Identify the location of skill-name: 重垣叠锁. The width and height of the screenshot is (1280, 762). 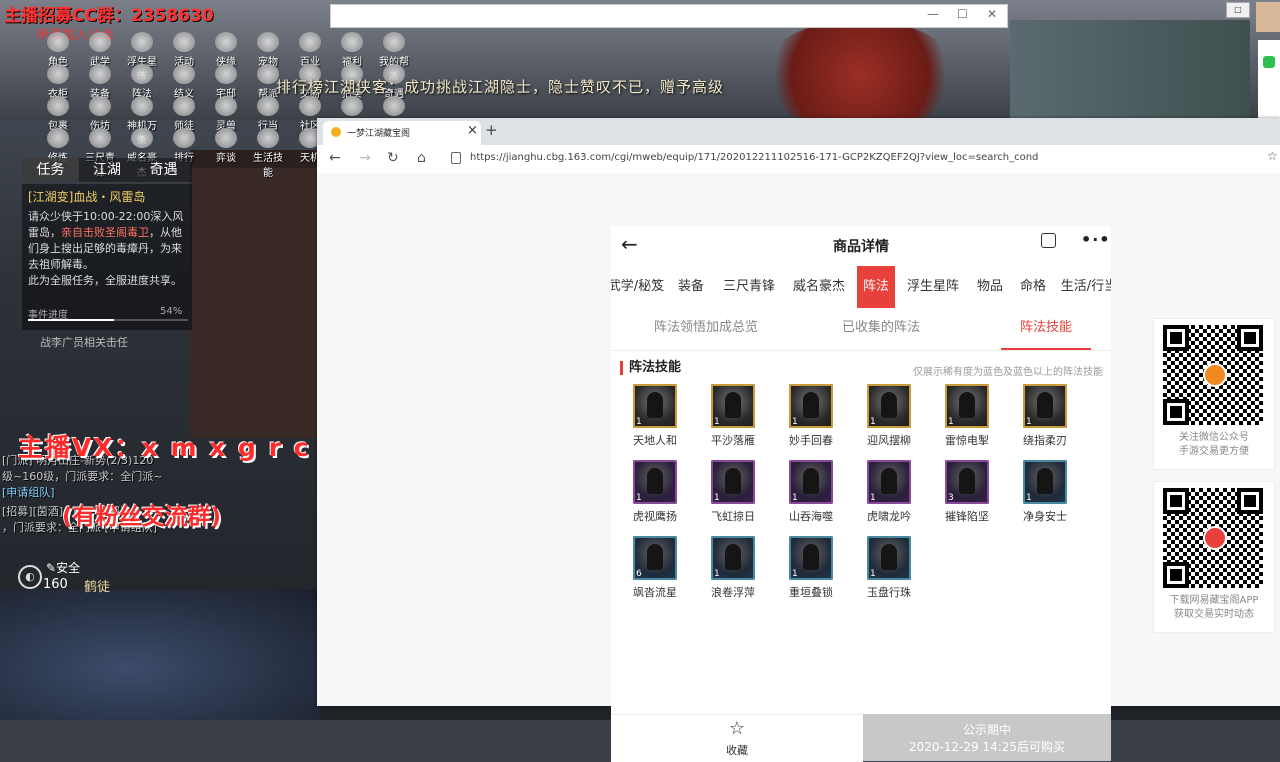
(811, 592).